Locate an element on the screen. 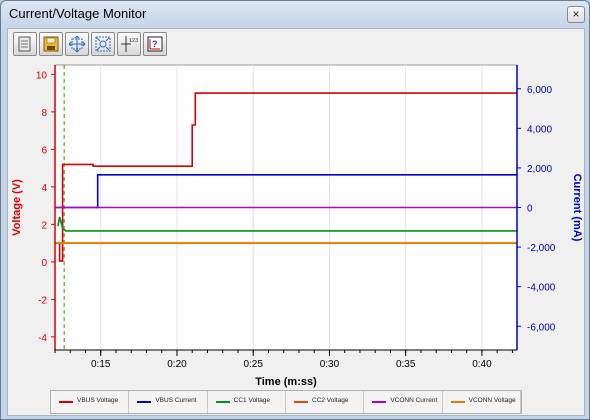  x-tick-label: 0:15 is located at coordinates (101, 364).